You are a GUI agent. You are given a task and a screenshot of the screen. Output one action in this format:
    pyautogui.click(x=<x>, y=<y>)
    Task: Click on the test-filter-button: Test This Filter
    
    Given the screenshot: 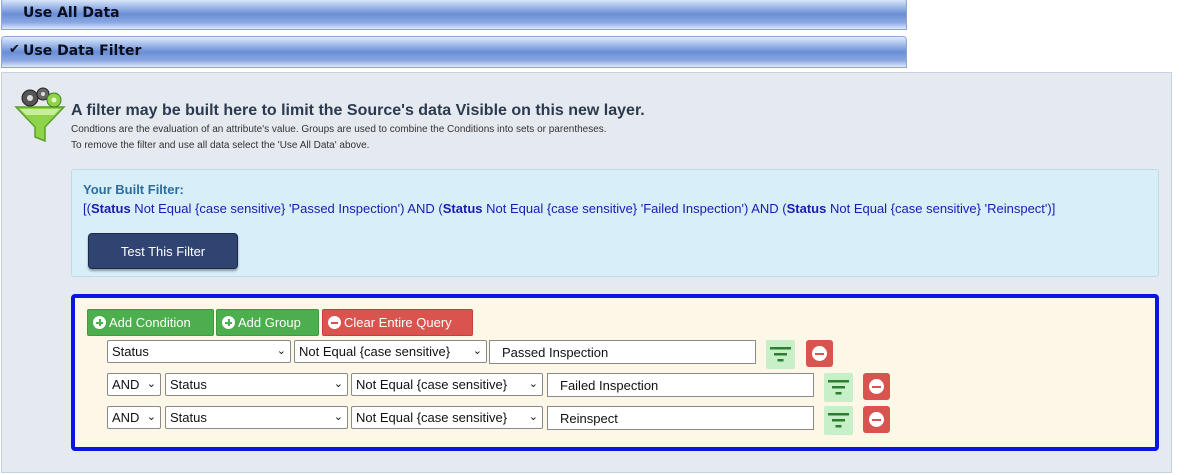 What is the action you would take?
    pyautogui.click(x=163, y=251)
    